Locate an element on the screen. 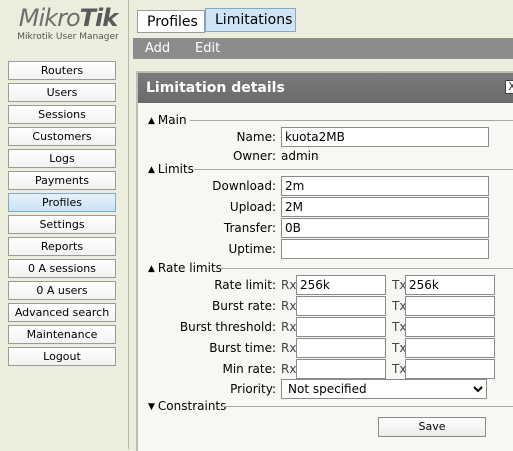 This screenshot has height=451, width=513. sidebar-item-reports: Reports is located at coordinates (62, 246).